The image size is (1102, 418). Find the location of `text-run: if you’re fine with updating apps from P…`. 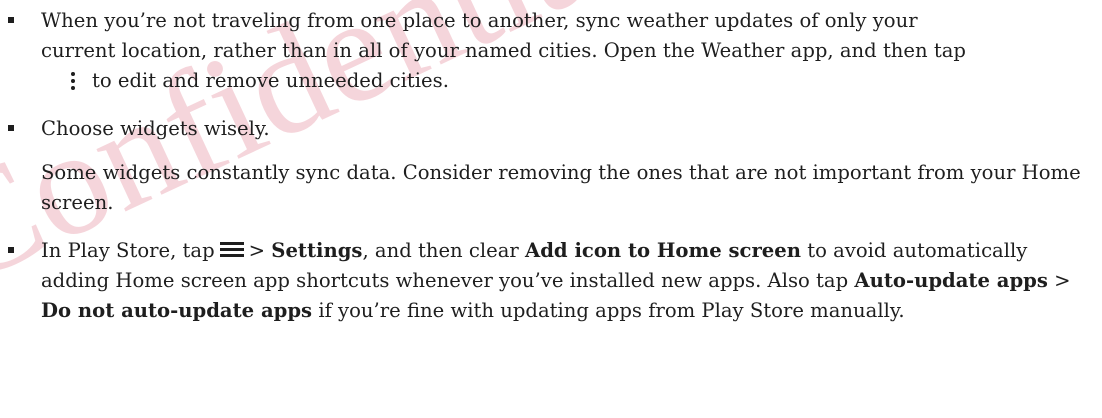

text-run: if you’re fine with updating apps from P… is located at coordinates (611, 310).